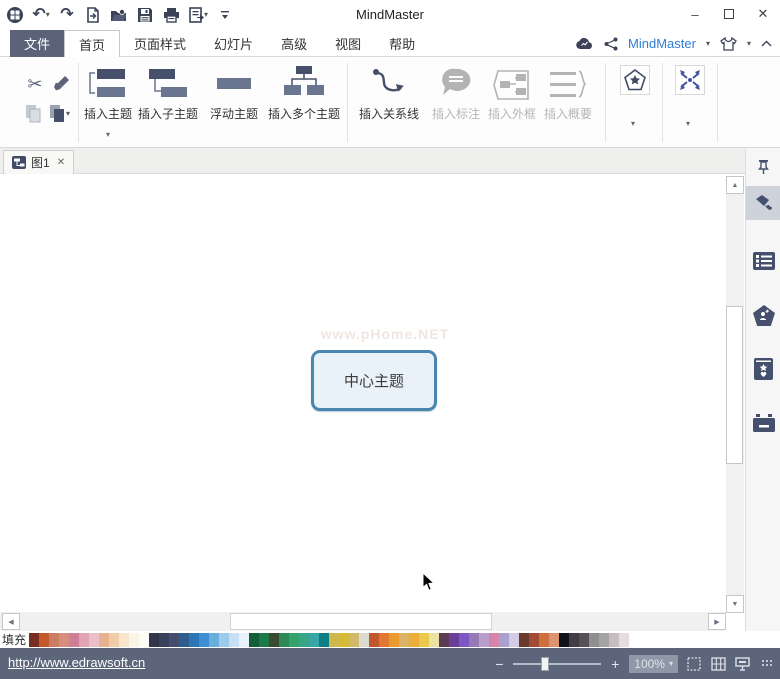 Image resolution: width=780 pixels, height=679 pixels. I want to click on zoom-out-button: −, so click(499, 664).